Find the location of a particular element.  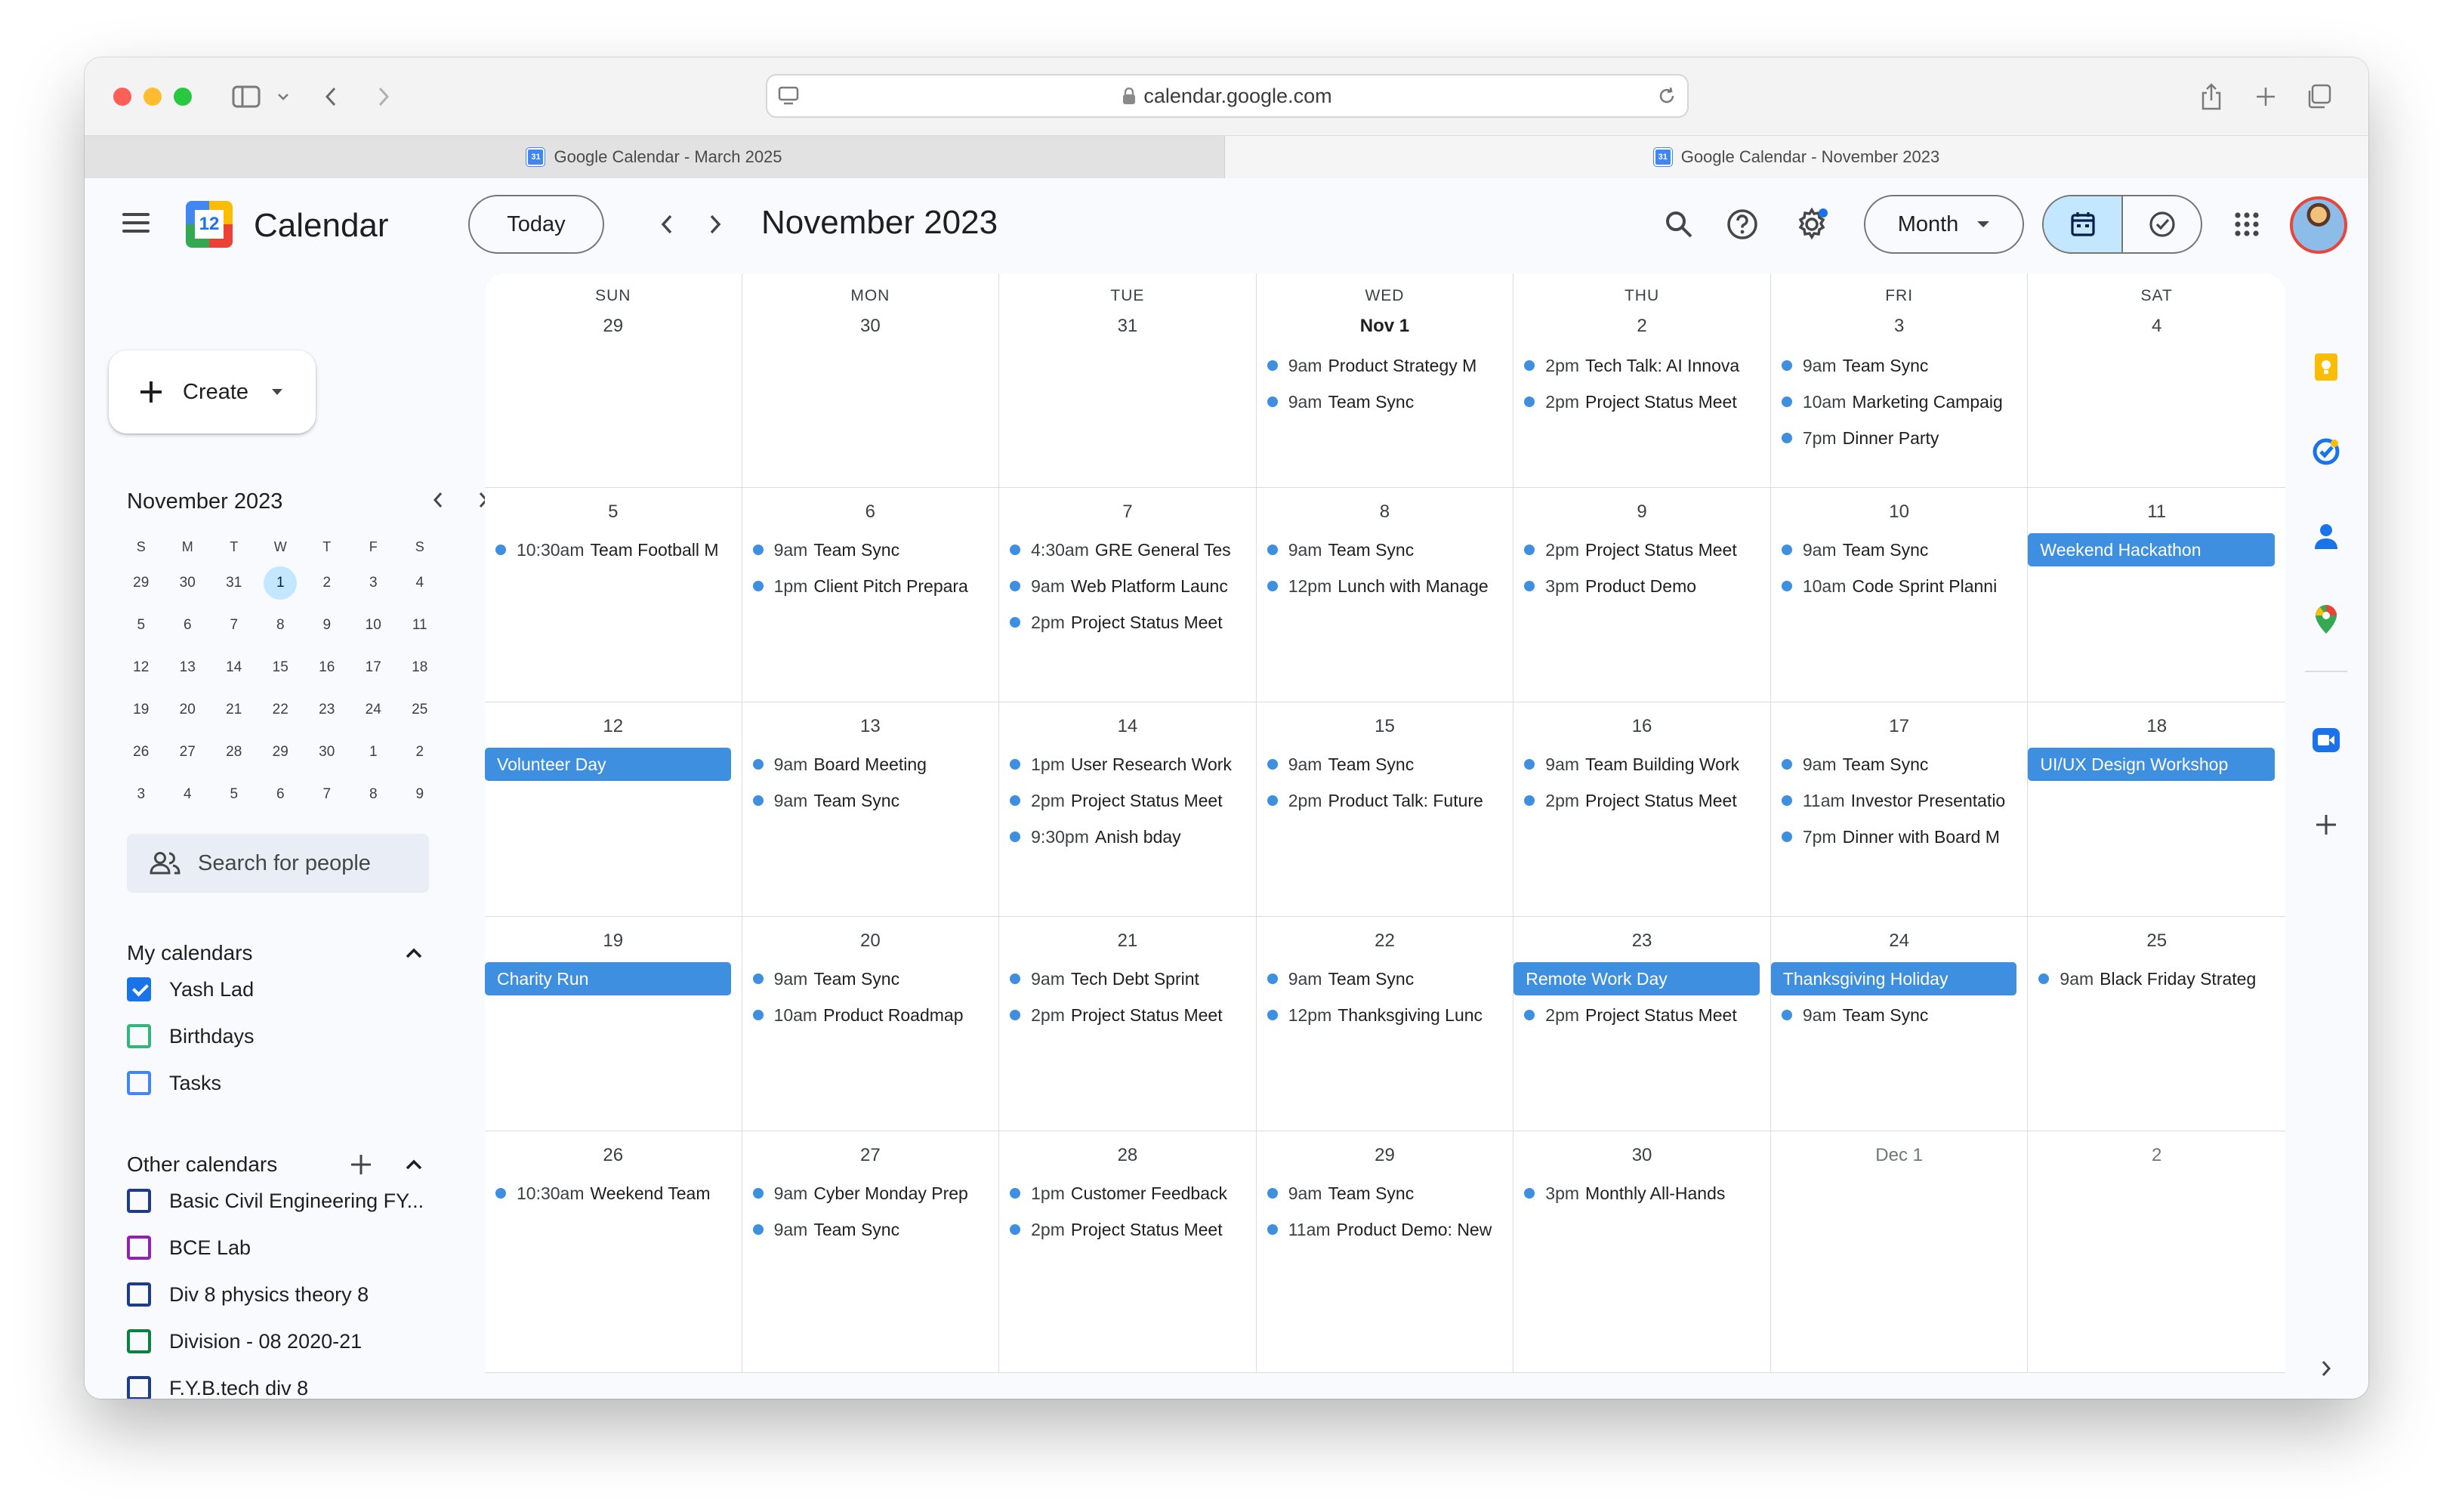

chevron-down-icon is located at coordinates (283, 97).